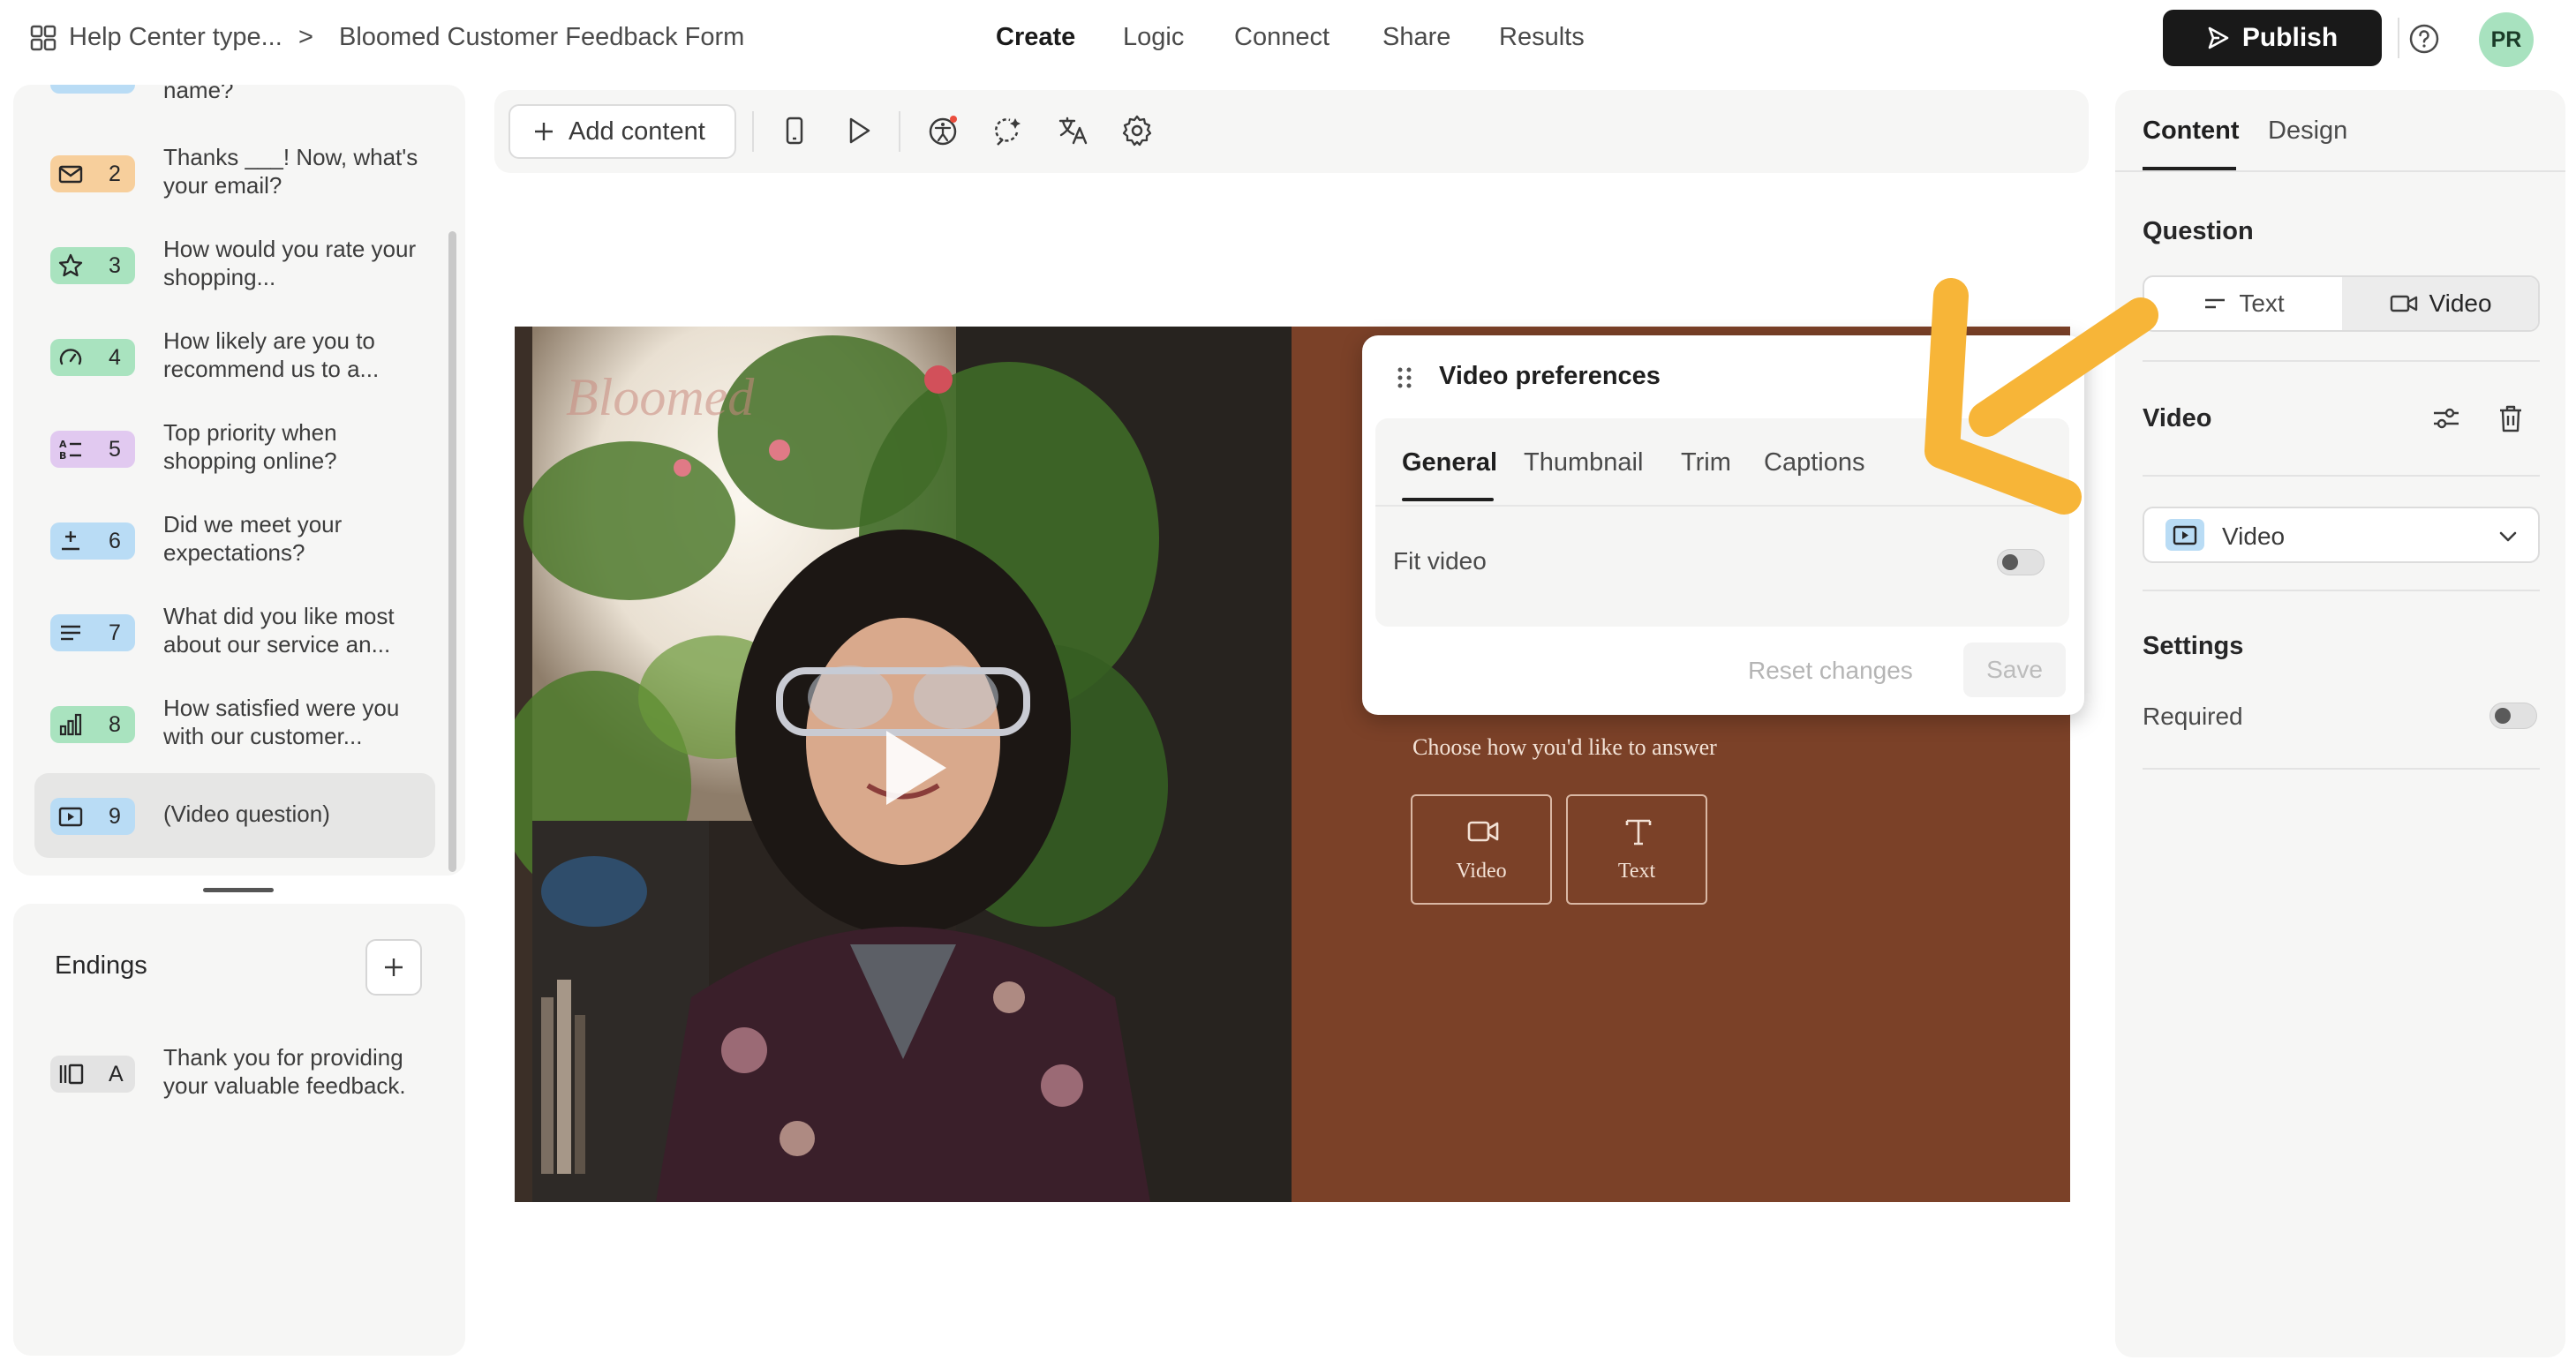 This screenshot has width=2576, height=1368. Describe the element at coordinates (1542, 37) in the screenshot. I see `nav-results: Results` at that location.